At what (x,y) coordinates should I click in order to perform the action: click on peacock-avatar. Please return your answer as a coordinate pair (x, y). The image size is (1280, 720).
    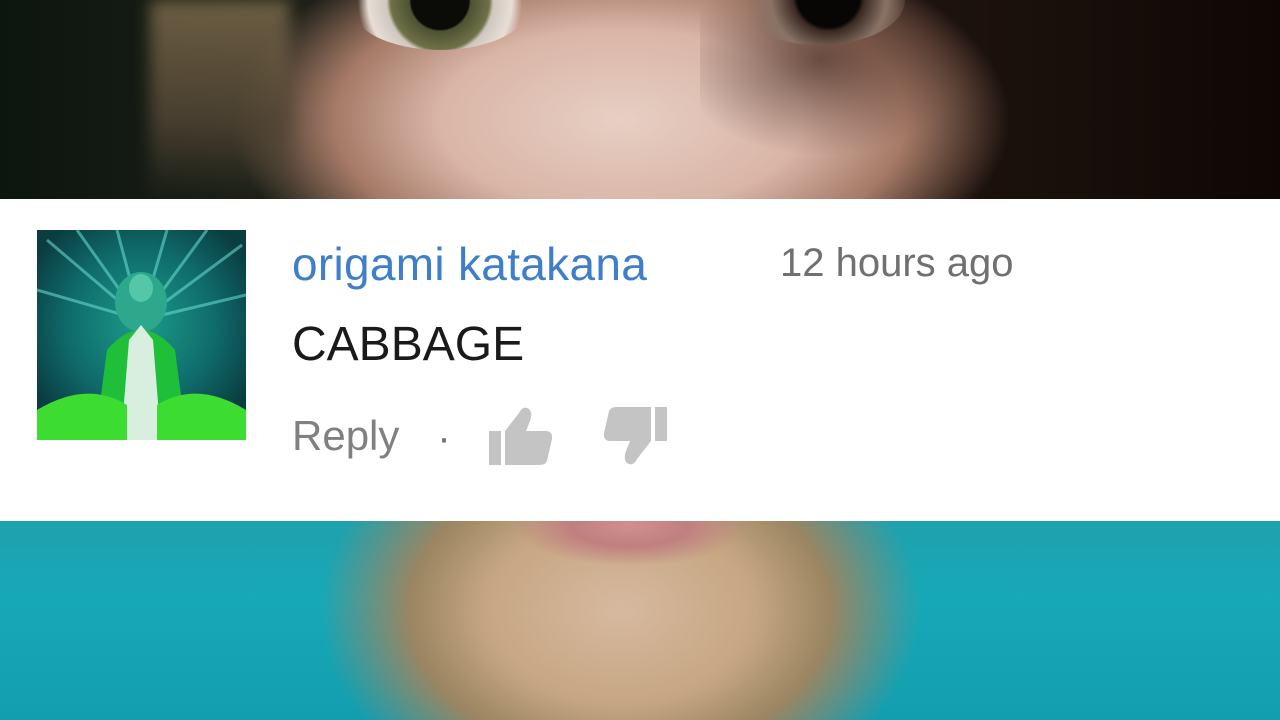
    Looking at the image, I should click on (141, 335).